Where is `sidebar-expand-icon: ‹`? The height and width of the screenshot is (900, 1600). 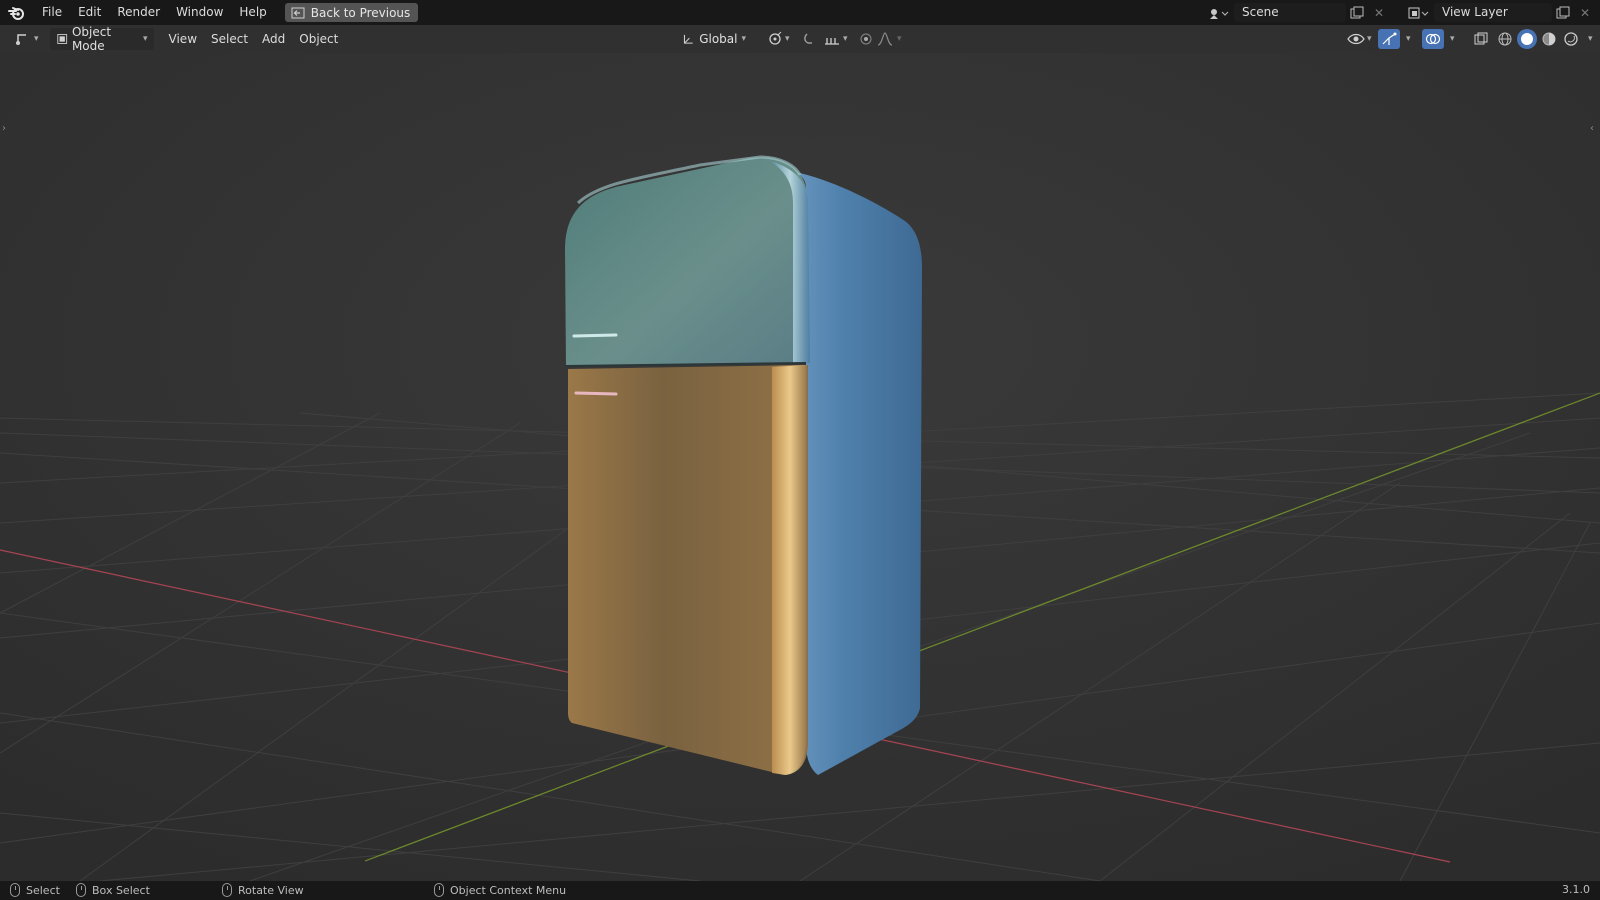
sidebar-expand-icon: ‹ is located at coordinates (1592, 128).